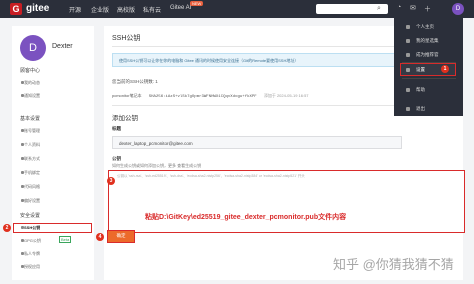 The height and width of the screenshot is (284, 474). Describe the element at coordinates (127, 95) in the screenshot. I see `key-name: pcmonitor笔记本` at that location.